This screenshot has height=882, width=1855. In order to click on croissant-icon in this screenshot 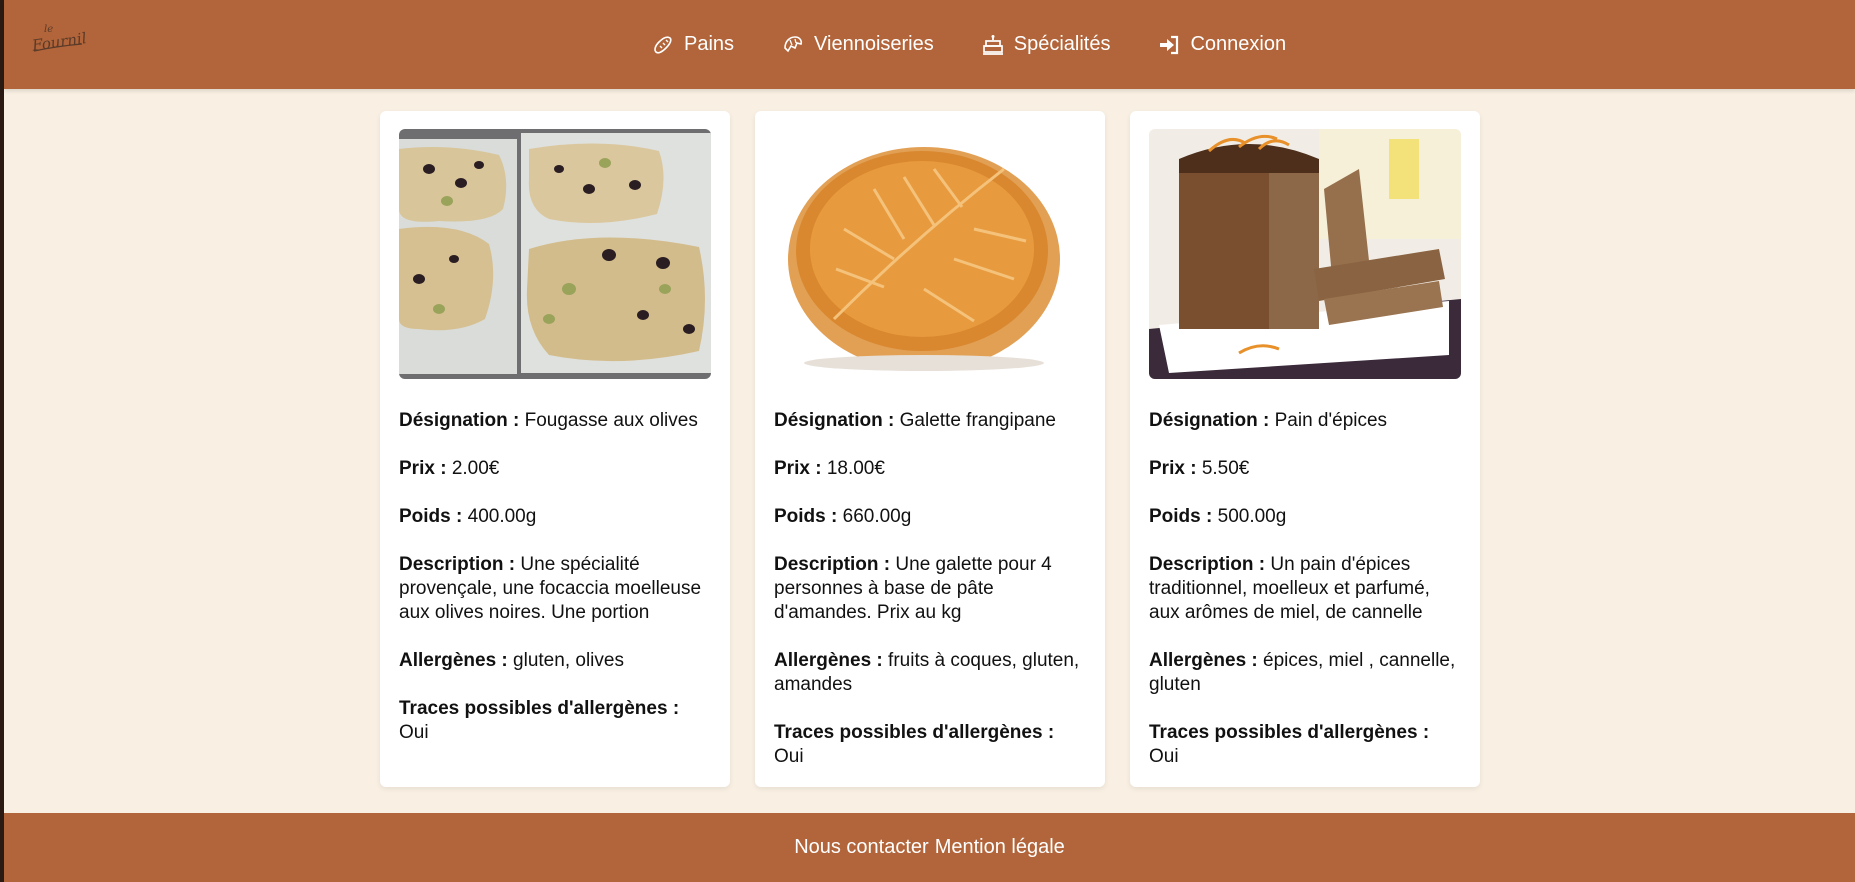, I will do `click(793, 45)`.